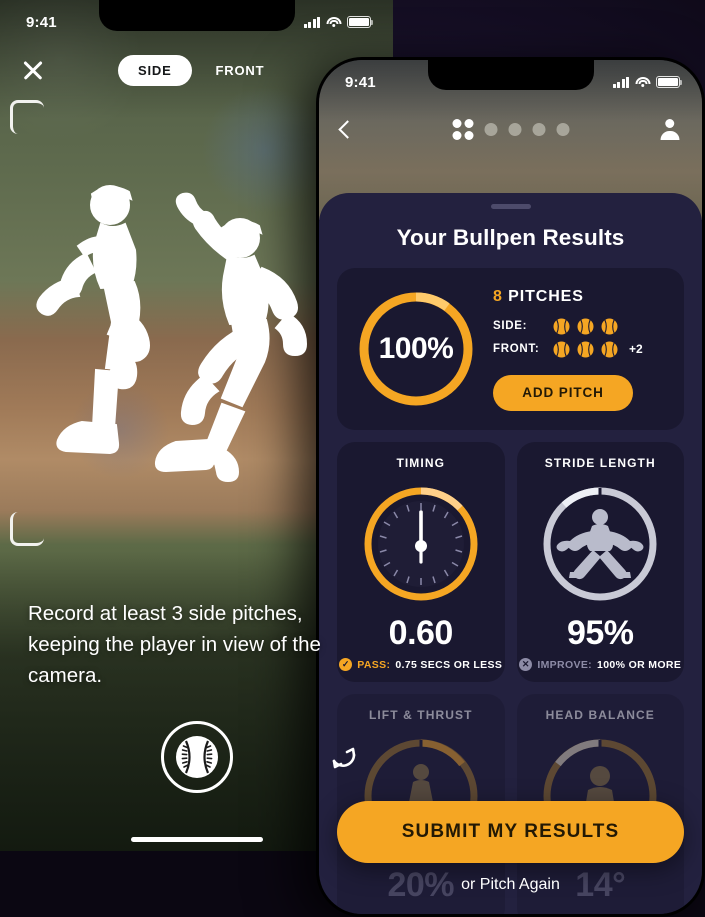 The width and height of the screenshot is (705, 917). Describe the element at coordinates (546, 296) in the screenshot. I see `pitch-count-label: PITCHES` at that location.